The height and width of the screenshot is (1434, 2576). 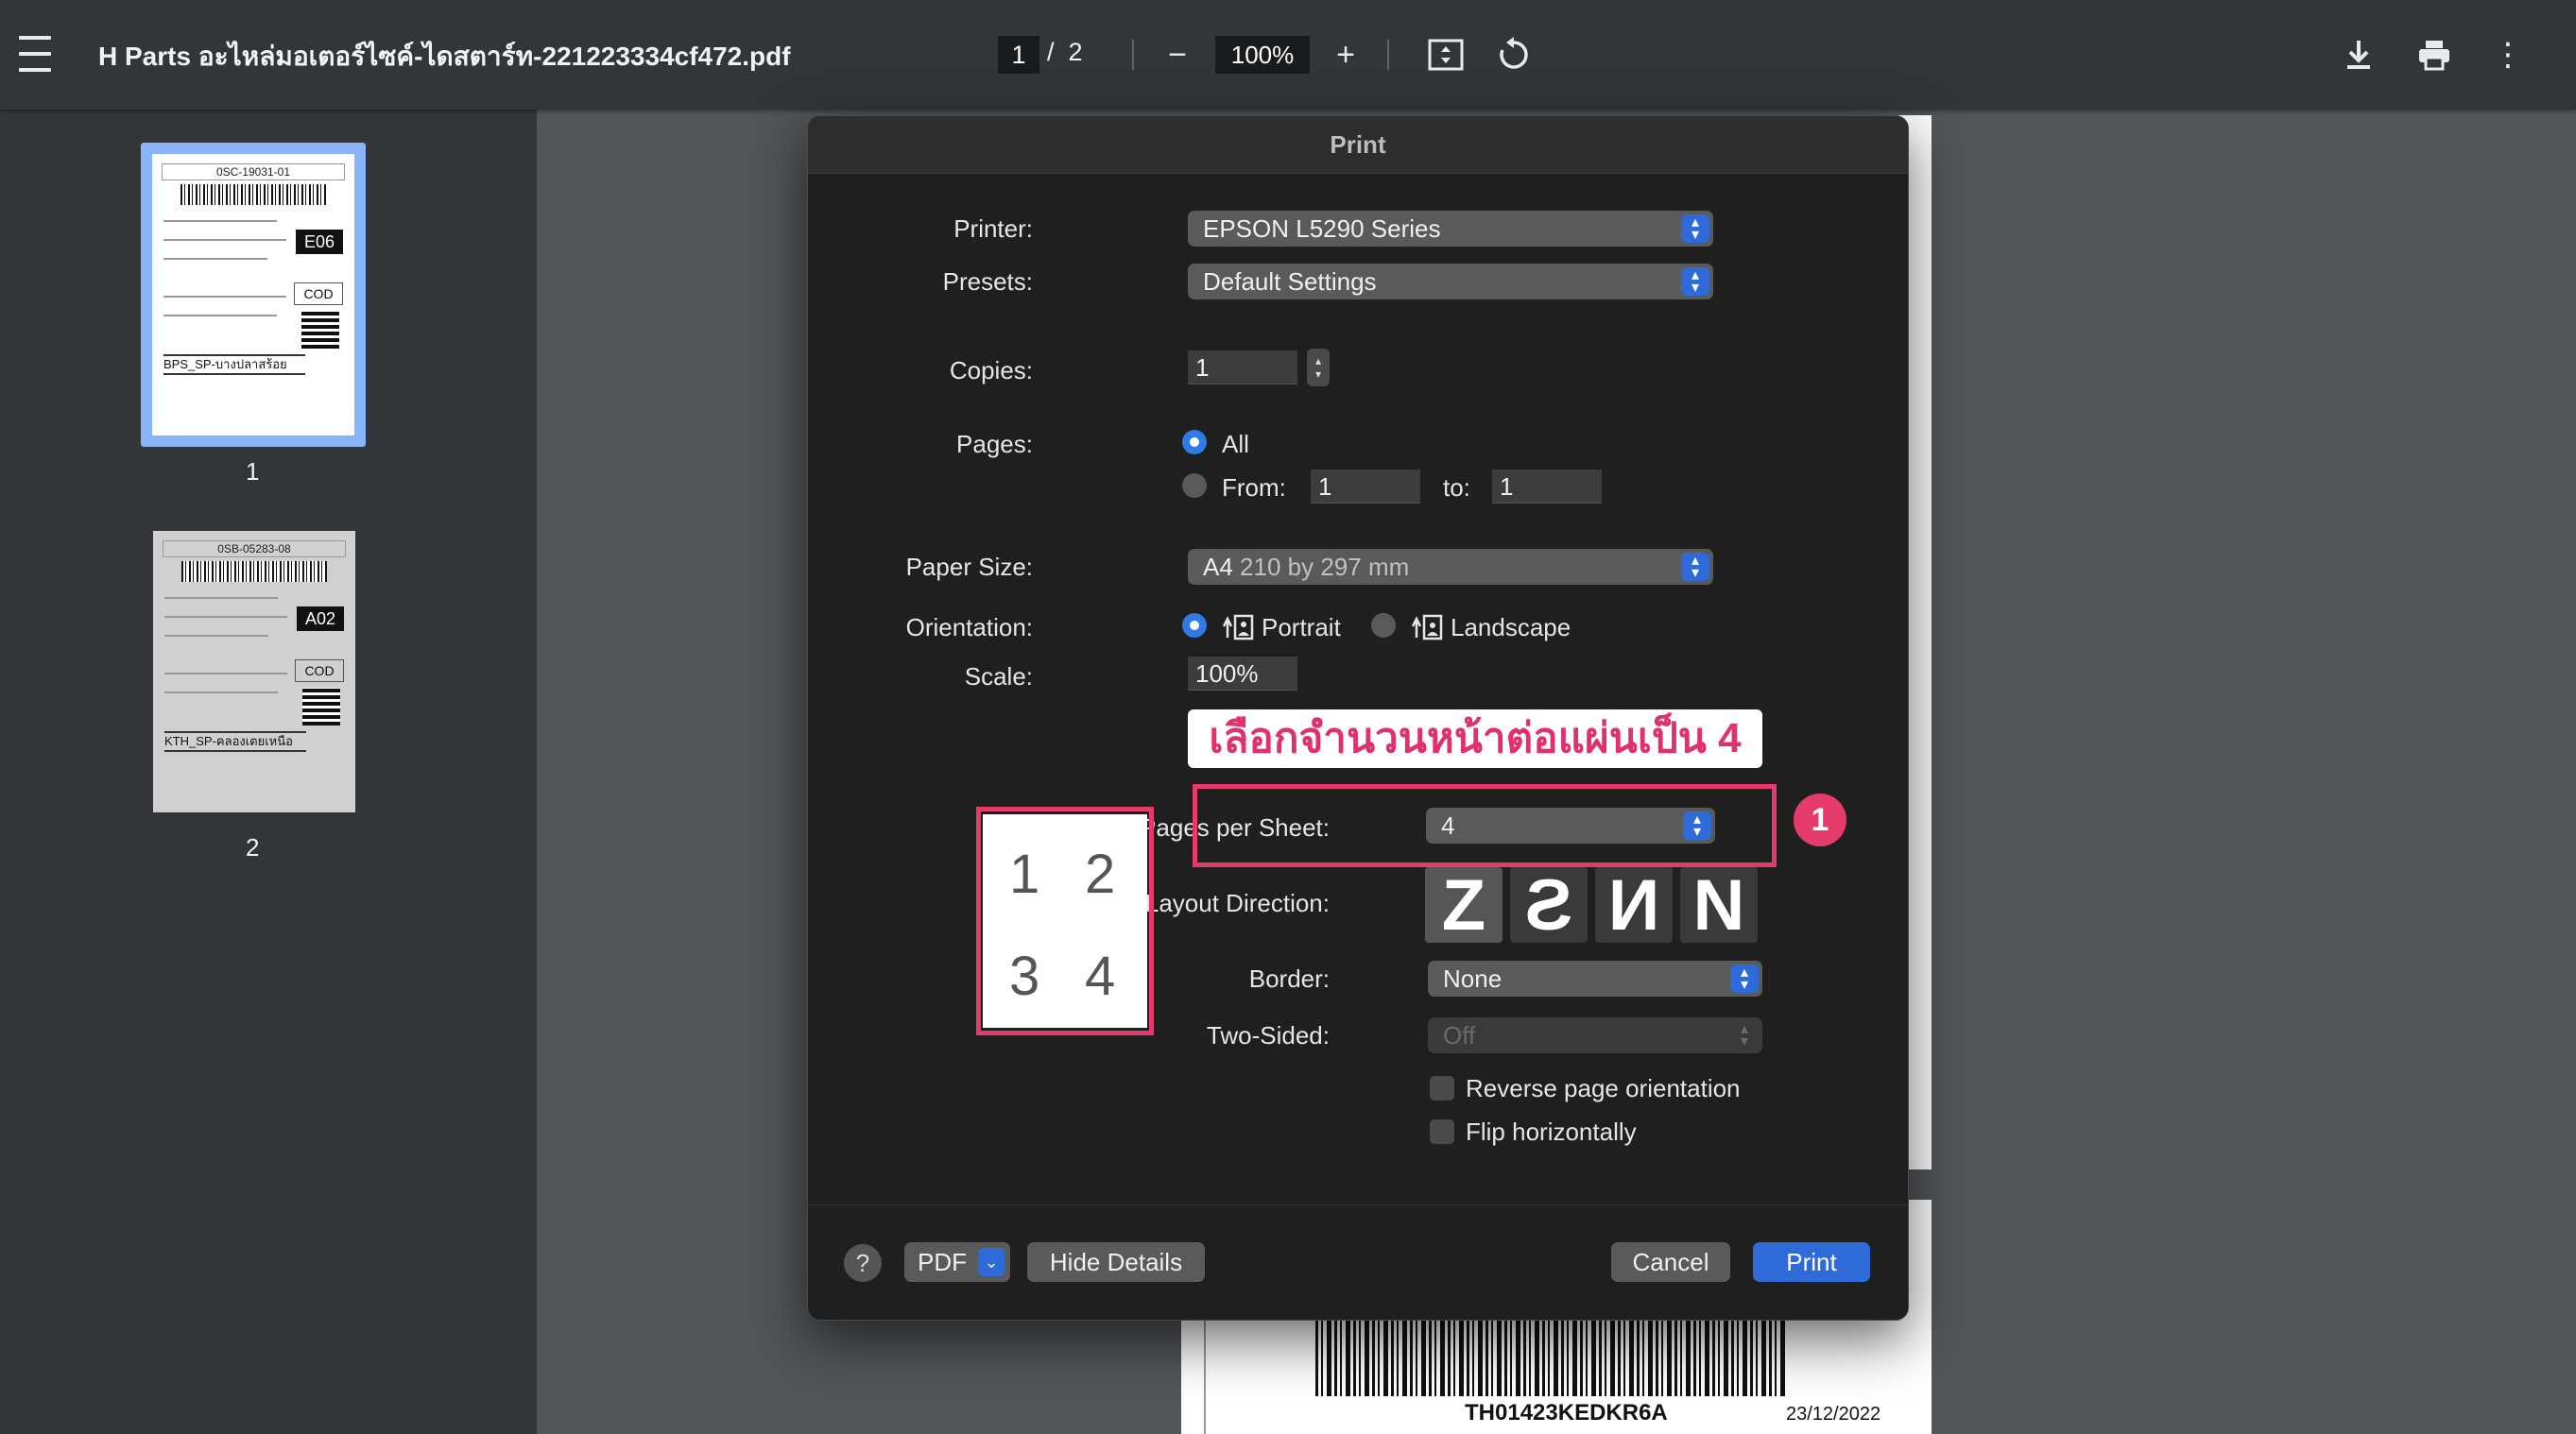 I want to click on paper-size-detail: 210 by 297 mm, so click(x=1325, y=567).